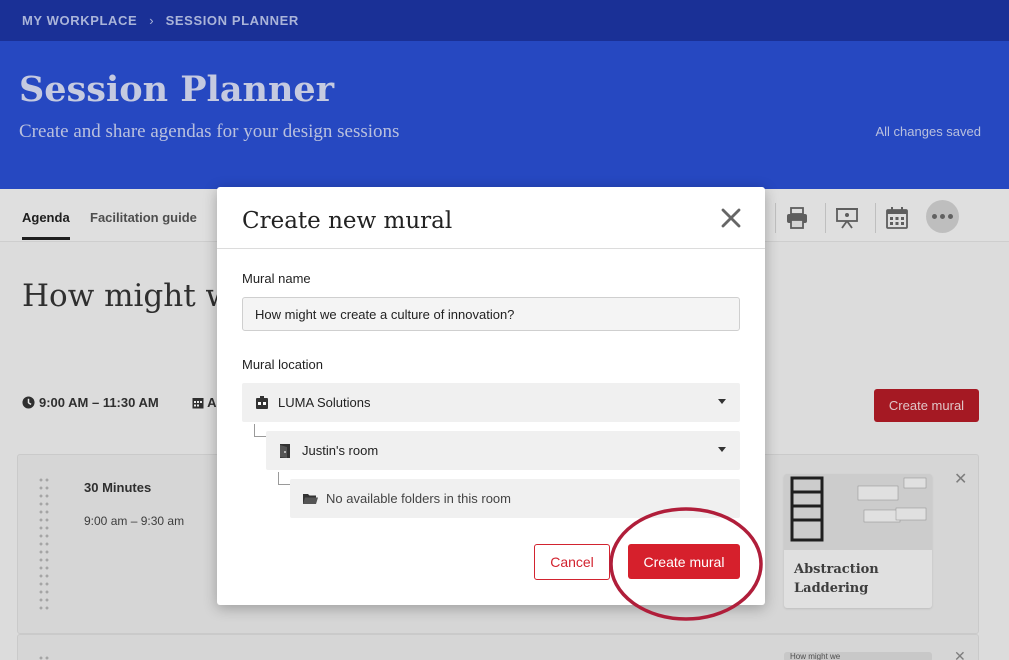  I want to click on create-mural-button: Create mural, so click(684, 561).